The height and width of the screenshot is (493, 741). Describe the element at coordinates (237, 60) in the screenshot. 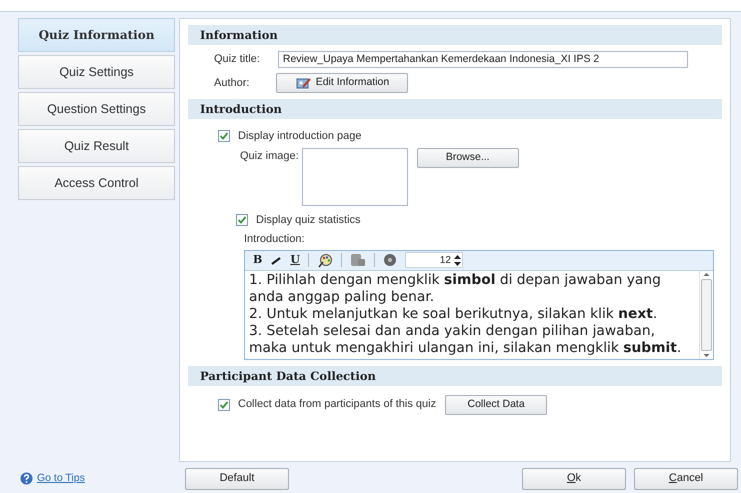

I see `field-label: Quiz title:` at that location.